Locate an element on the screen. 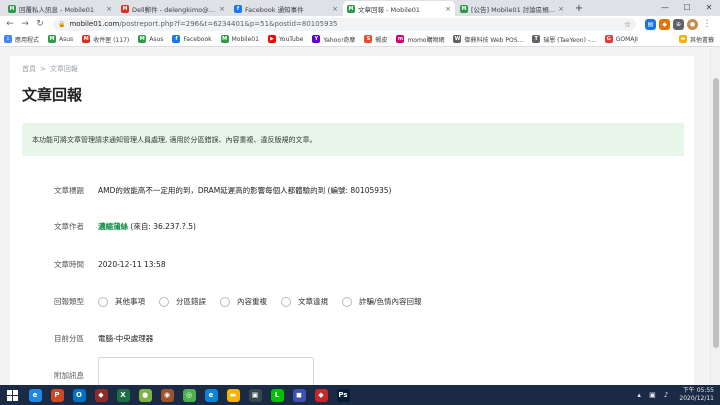  taskbar-app-game: ◆ is located at coordinates (101, 395).